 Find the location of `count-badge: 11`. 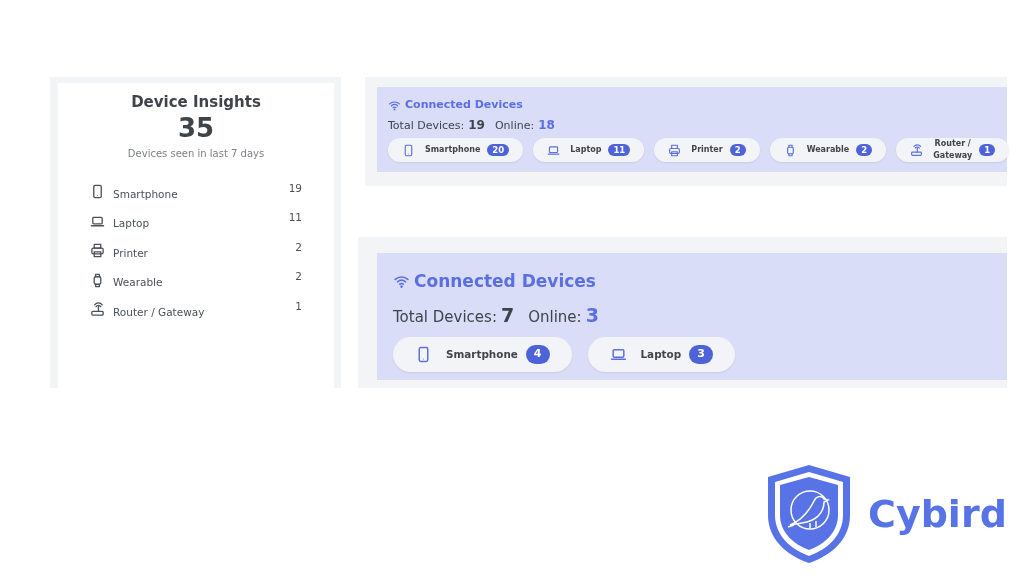

count-badge: 11 is located at coordinates (619, 150).